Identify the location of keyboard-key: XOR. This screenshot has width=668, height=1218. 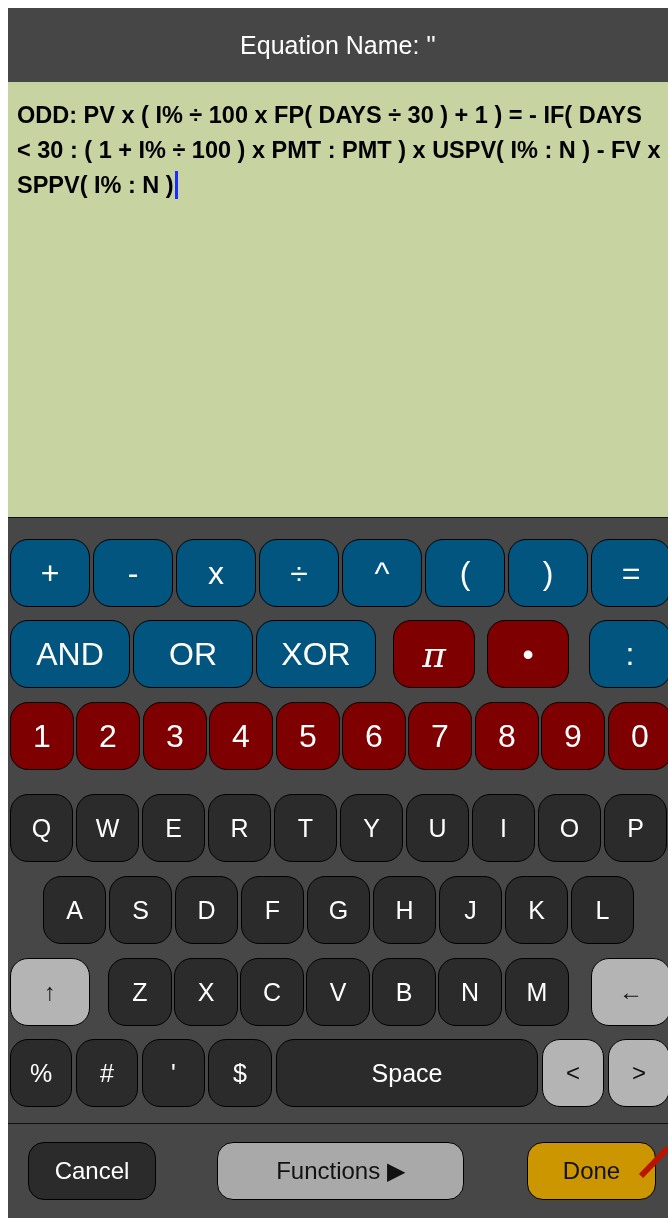
(316, 654).